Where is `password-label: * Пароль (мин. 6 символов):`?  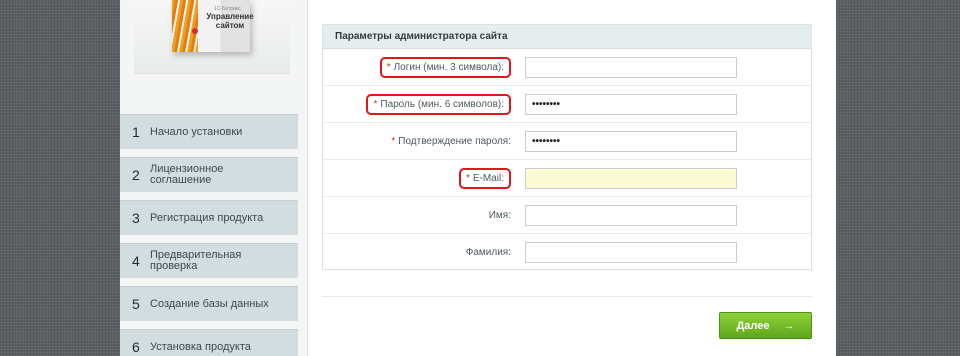
password-label: * Пароль (мин. 6 символов): is located at coordinates (438, 104).